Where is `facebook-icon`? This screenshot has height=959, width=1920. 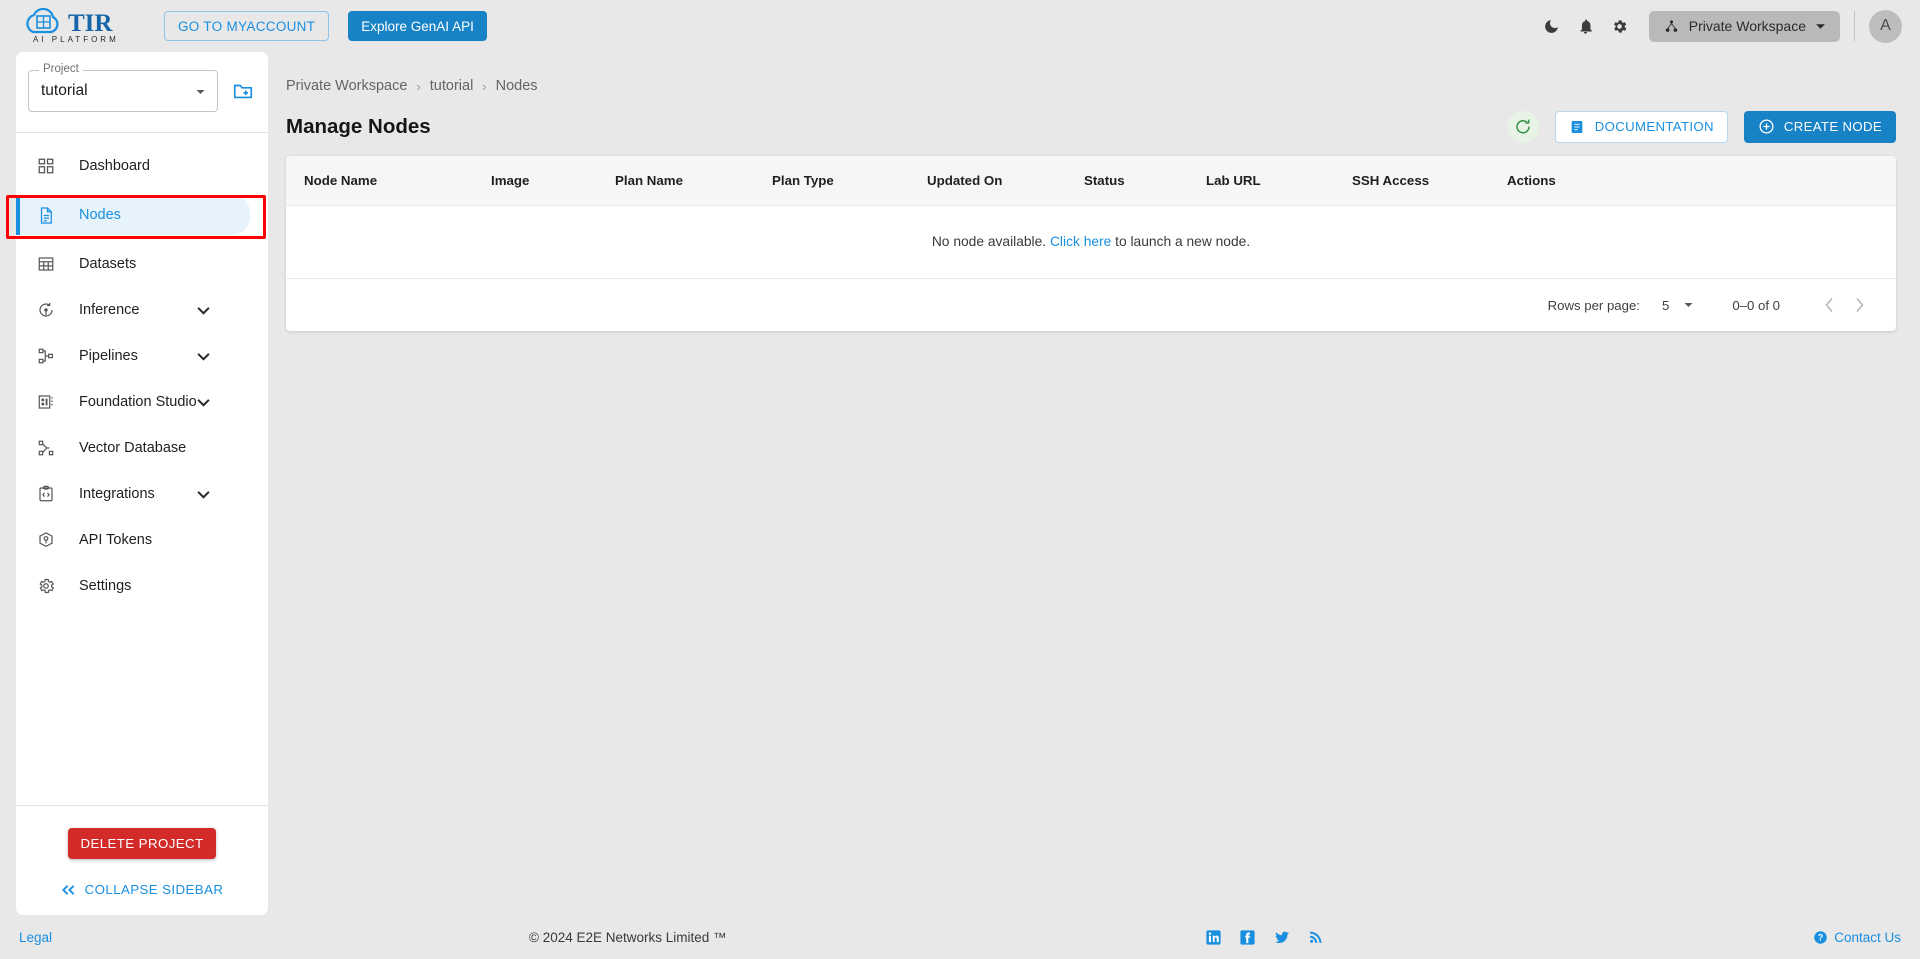
facebook-icon is located at coordinates (1247, 937).